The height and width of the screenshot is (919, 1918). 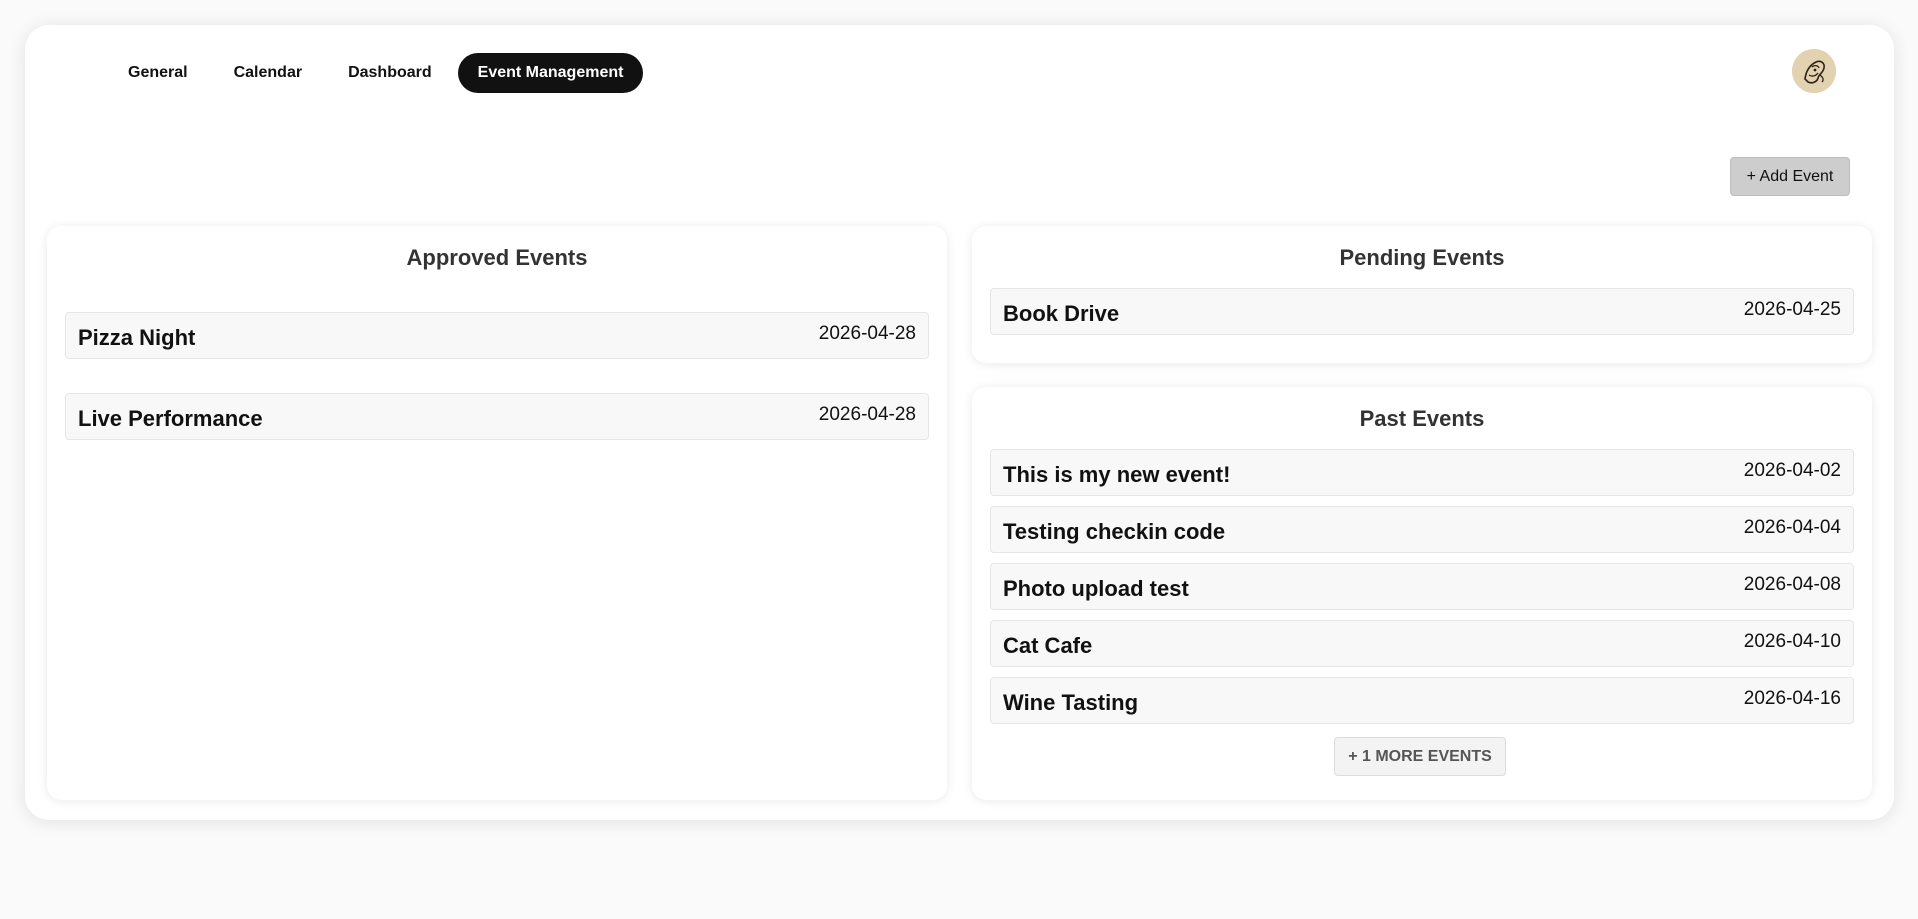 I want to click on event-name: This is my new event!, so click(x=1117, y=474).